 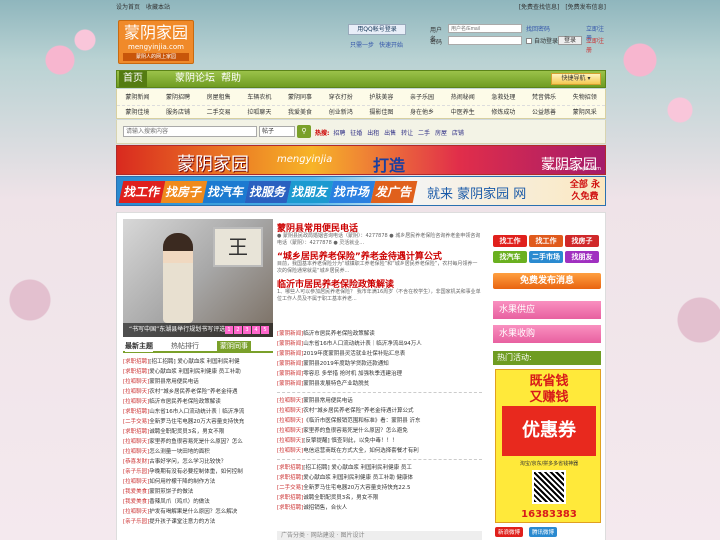 What do you see at coordinates (198, 422) in the screenshot?
I see `list-item: [二手交易]全新罗马住宅电器20万大容量支持快充` at bounding box center [198, 422].